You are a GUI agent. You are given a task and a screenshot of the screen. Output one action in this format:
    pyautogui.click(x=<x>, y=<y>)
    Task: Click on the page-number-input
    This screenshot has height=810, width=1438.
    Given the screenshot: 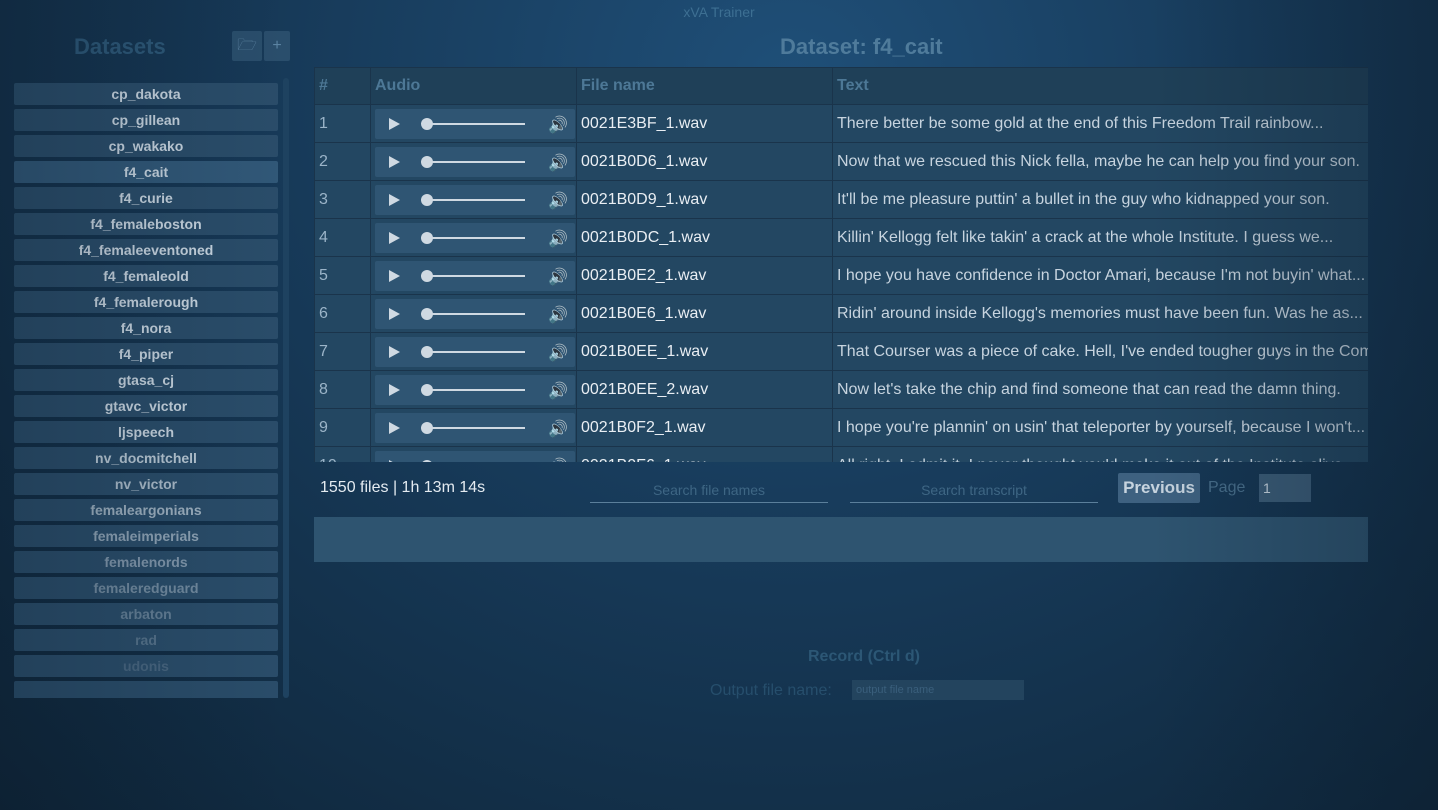 What is the action you would take?
    pyautogui.click(x=1285, y=488)
    